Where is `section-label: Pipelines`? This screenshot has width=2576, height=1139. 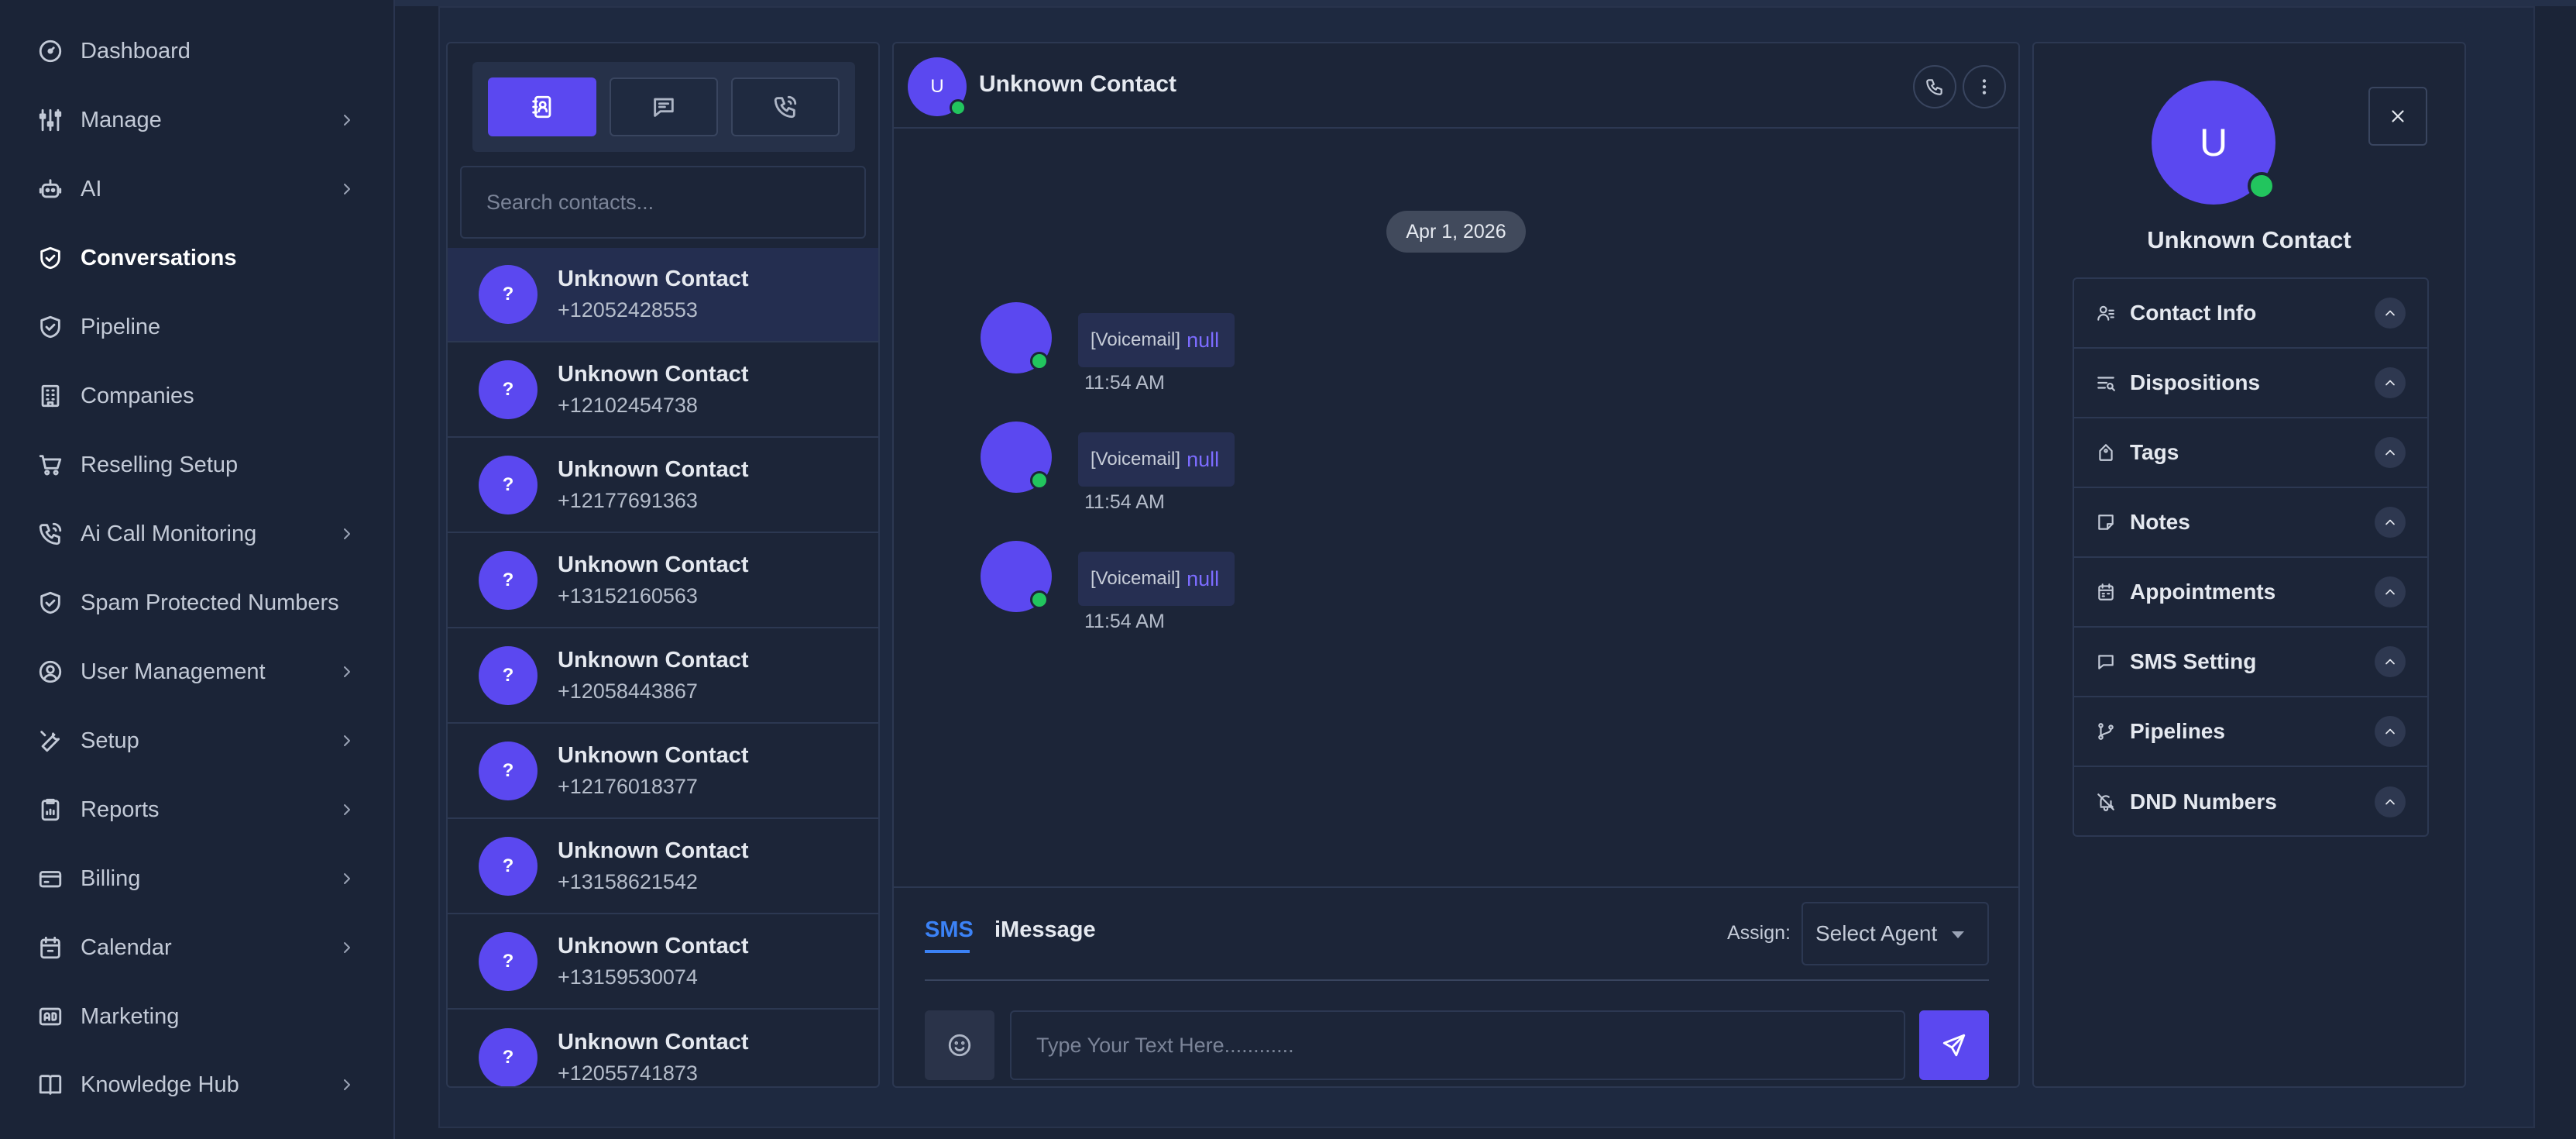
section-label: Pipelines is located at coordinates (2177, 731).